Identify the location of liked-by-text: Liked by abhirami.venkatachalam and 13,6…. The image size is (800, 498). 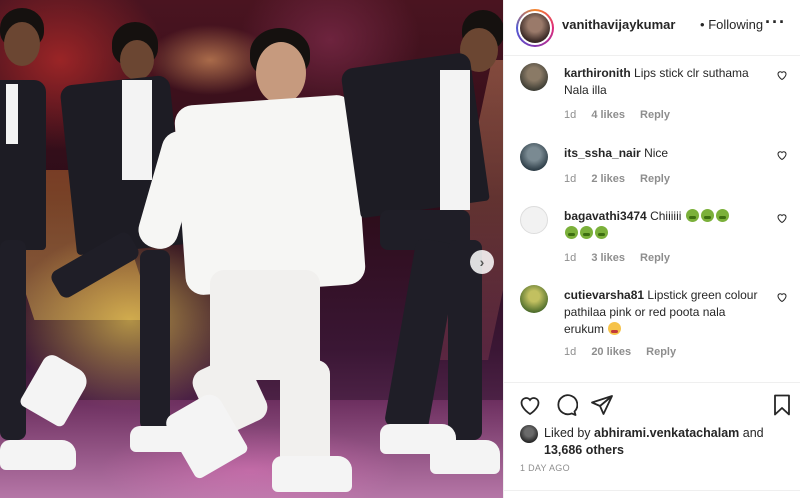
(666, 442).